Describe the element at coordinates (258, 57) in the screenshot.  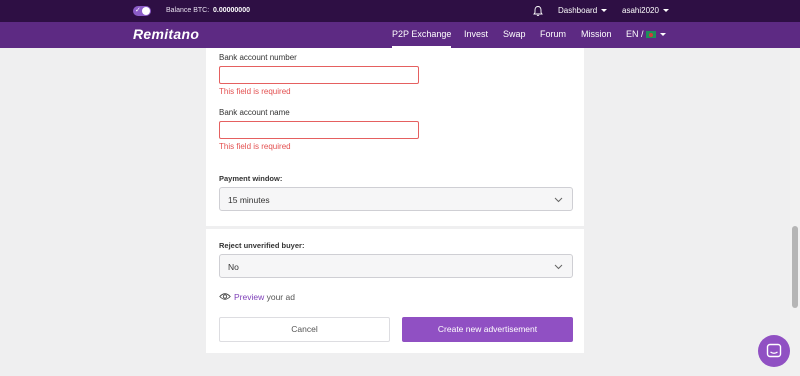
I see `bank-account-number-label: Bank account number` at that location.